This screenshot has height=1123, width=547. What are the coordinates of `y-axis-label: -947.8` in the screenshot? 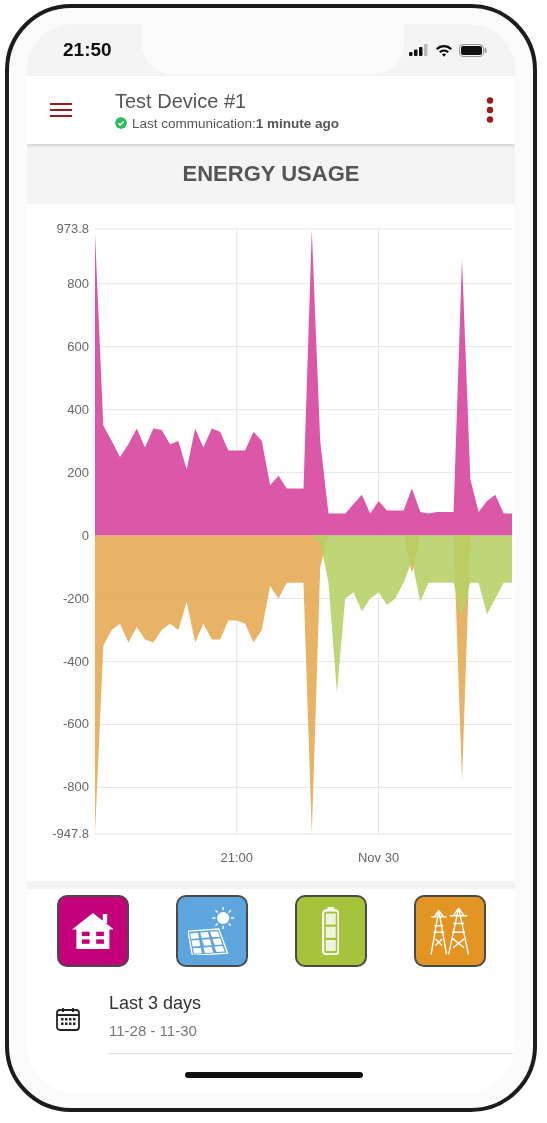 It's located at (70, 833).